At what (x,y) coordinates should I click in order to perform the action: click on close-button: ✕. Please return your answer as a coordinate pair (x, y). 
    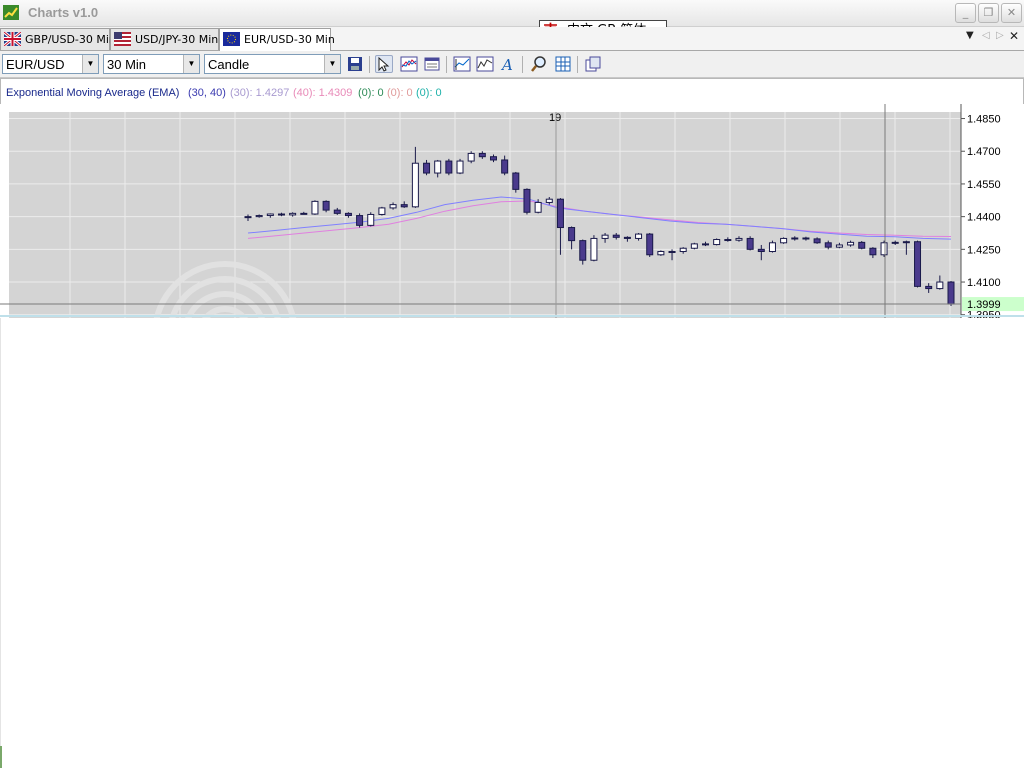
    Looking at the image, I should click on (1011, 13).